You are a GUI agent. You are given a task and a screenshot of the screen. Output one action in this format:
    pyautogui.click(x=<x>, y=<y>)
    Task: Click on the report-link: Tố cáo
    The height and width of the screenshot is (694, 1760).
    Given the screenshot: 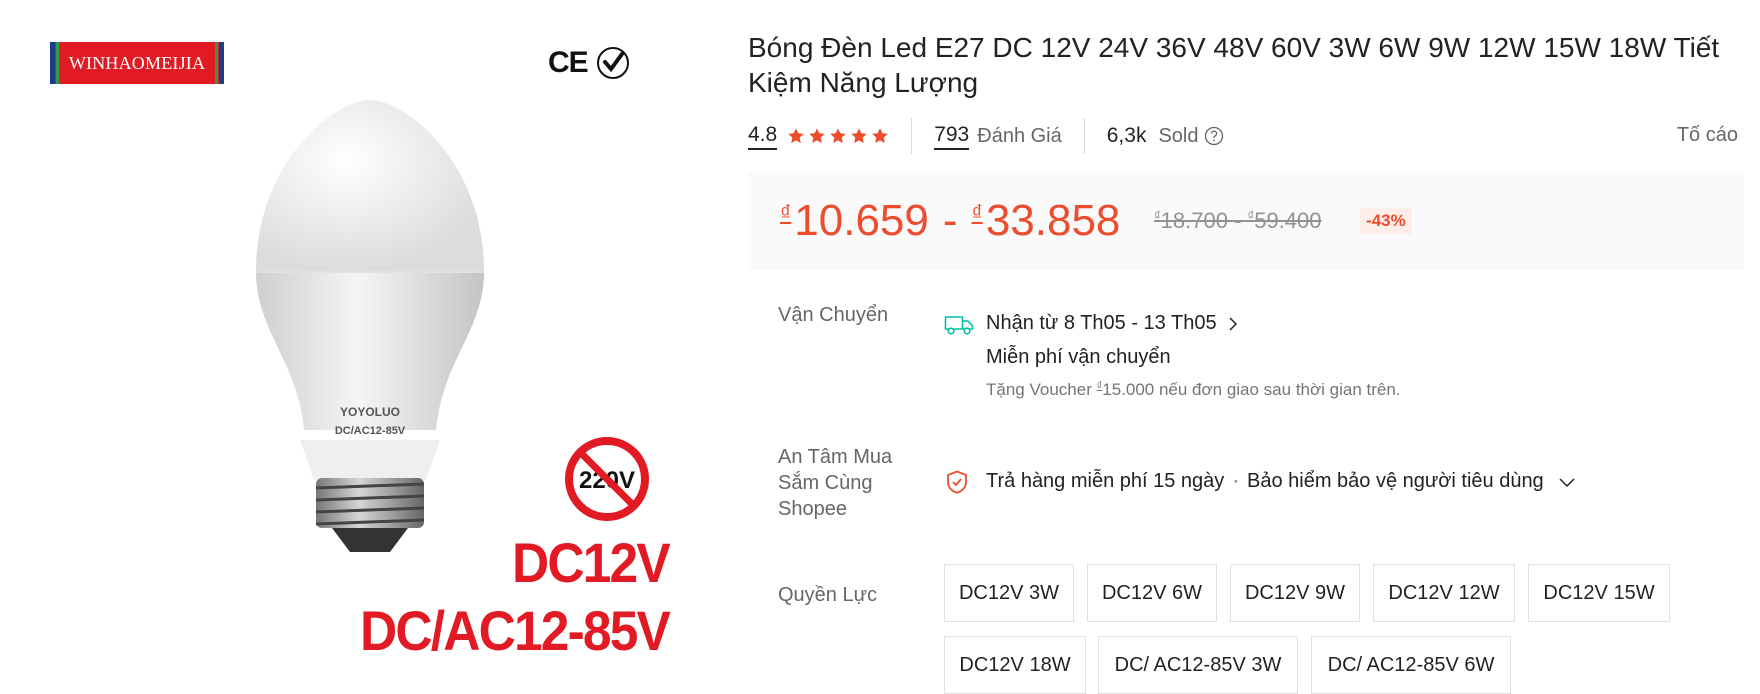 What is the action you would take?
    pyautogui.click(x=1707, y=135)
    